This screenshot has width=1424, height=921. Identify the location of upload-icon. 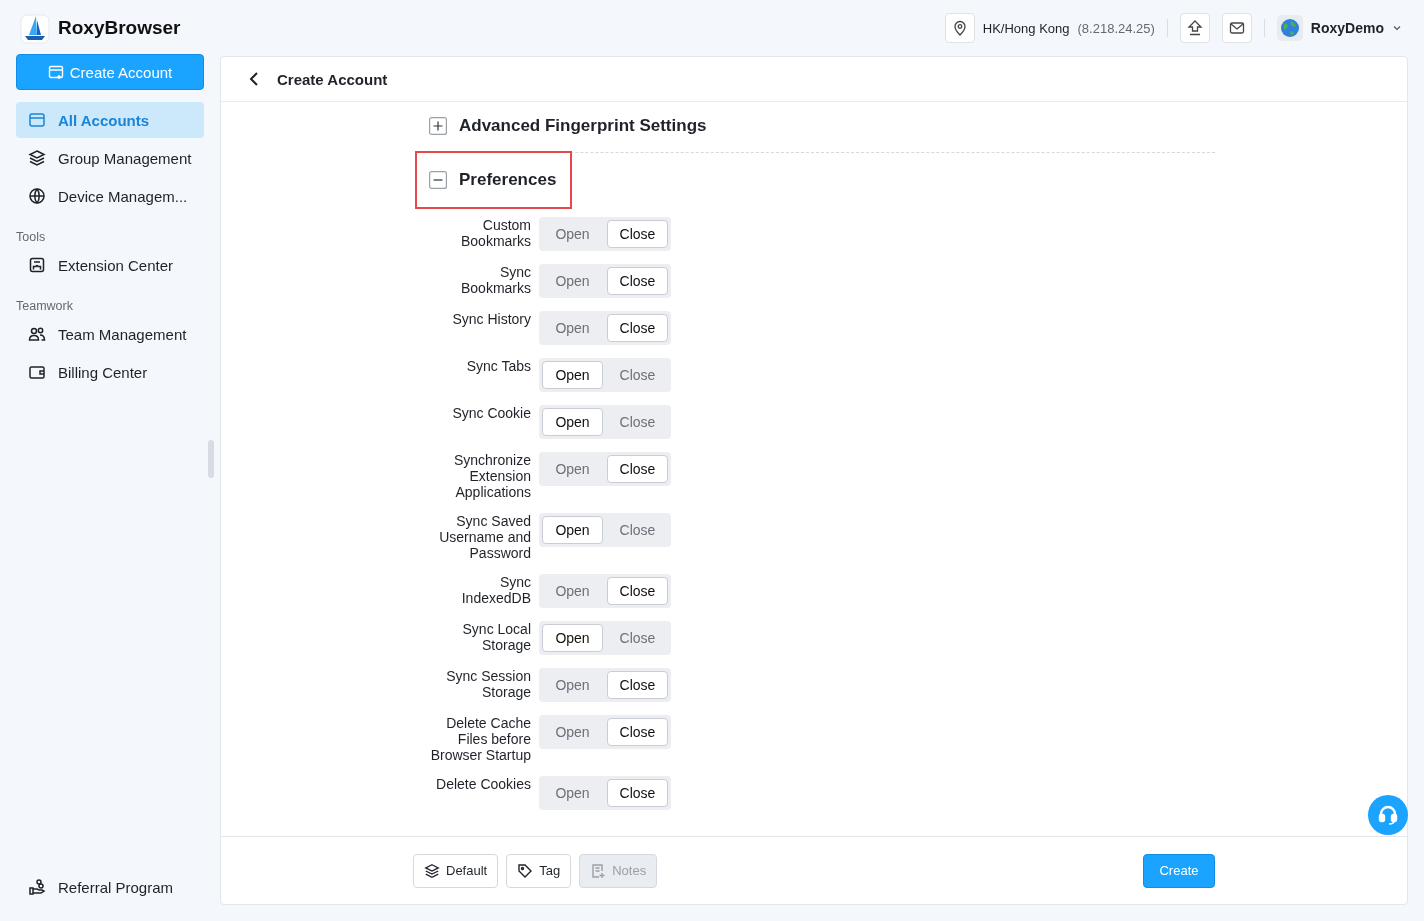
(1194, 28).